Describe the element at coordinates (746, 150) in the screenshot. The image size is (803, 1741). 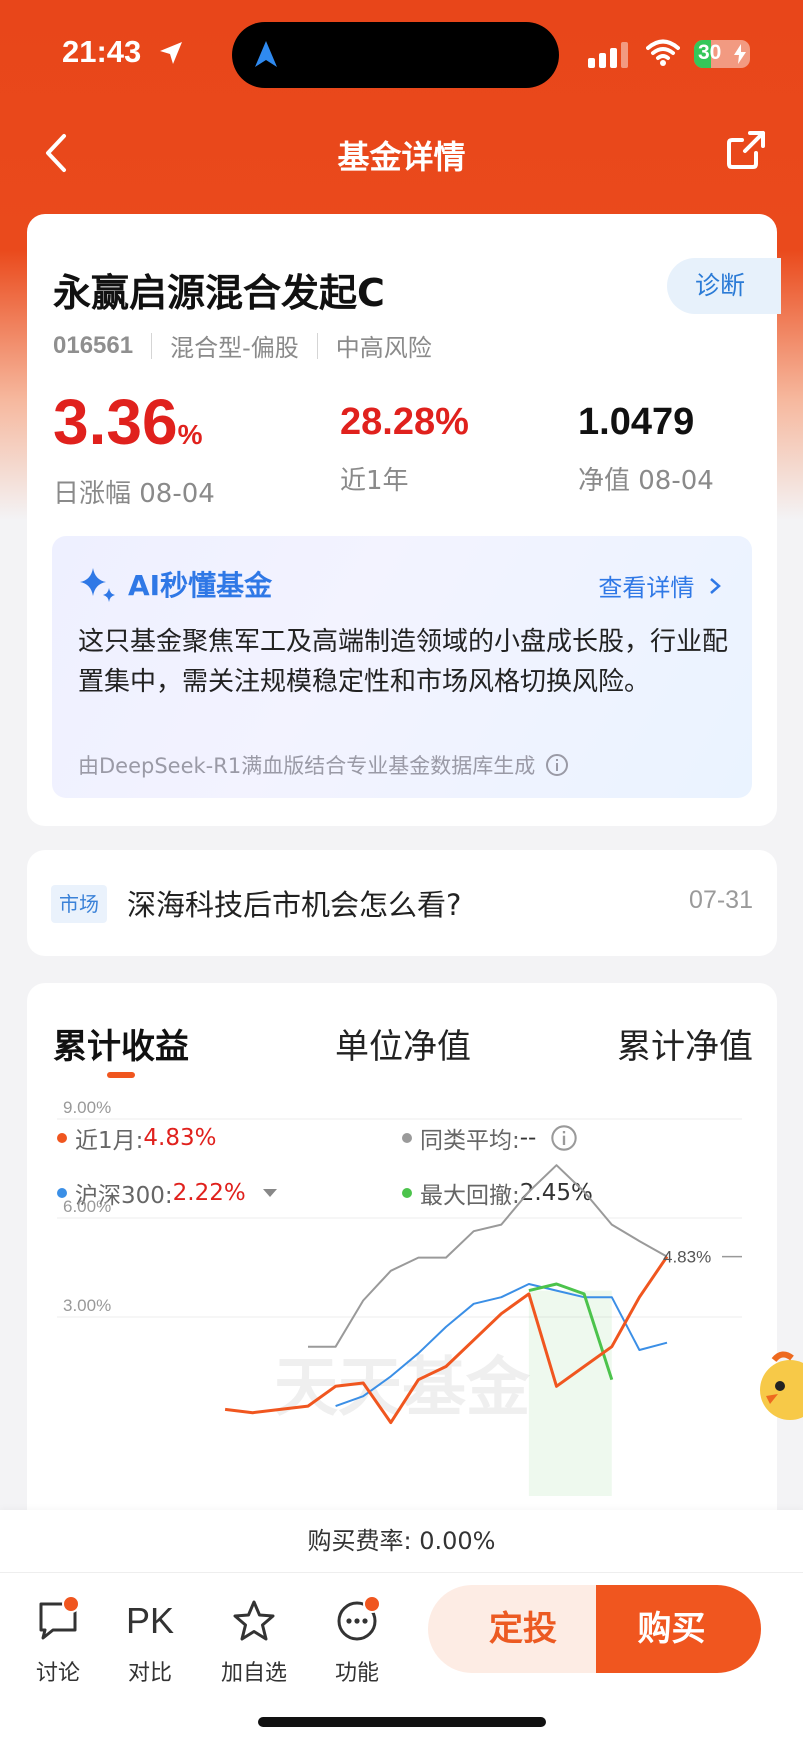
I see `share-icon` at that location.